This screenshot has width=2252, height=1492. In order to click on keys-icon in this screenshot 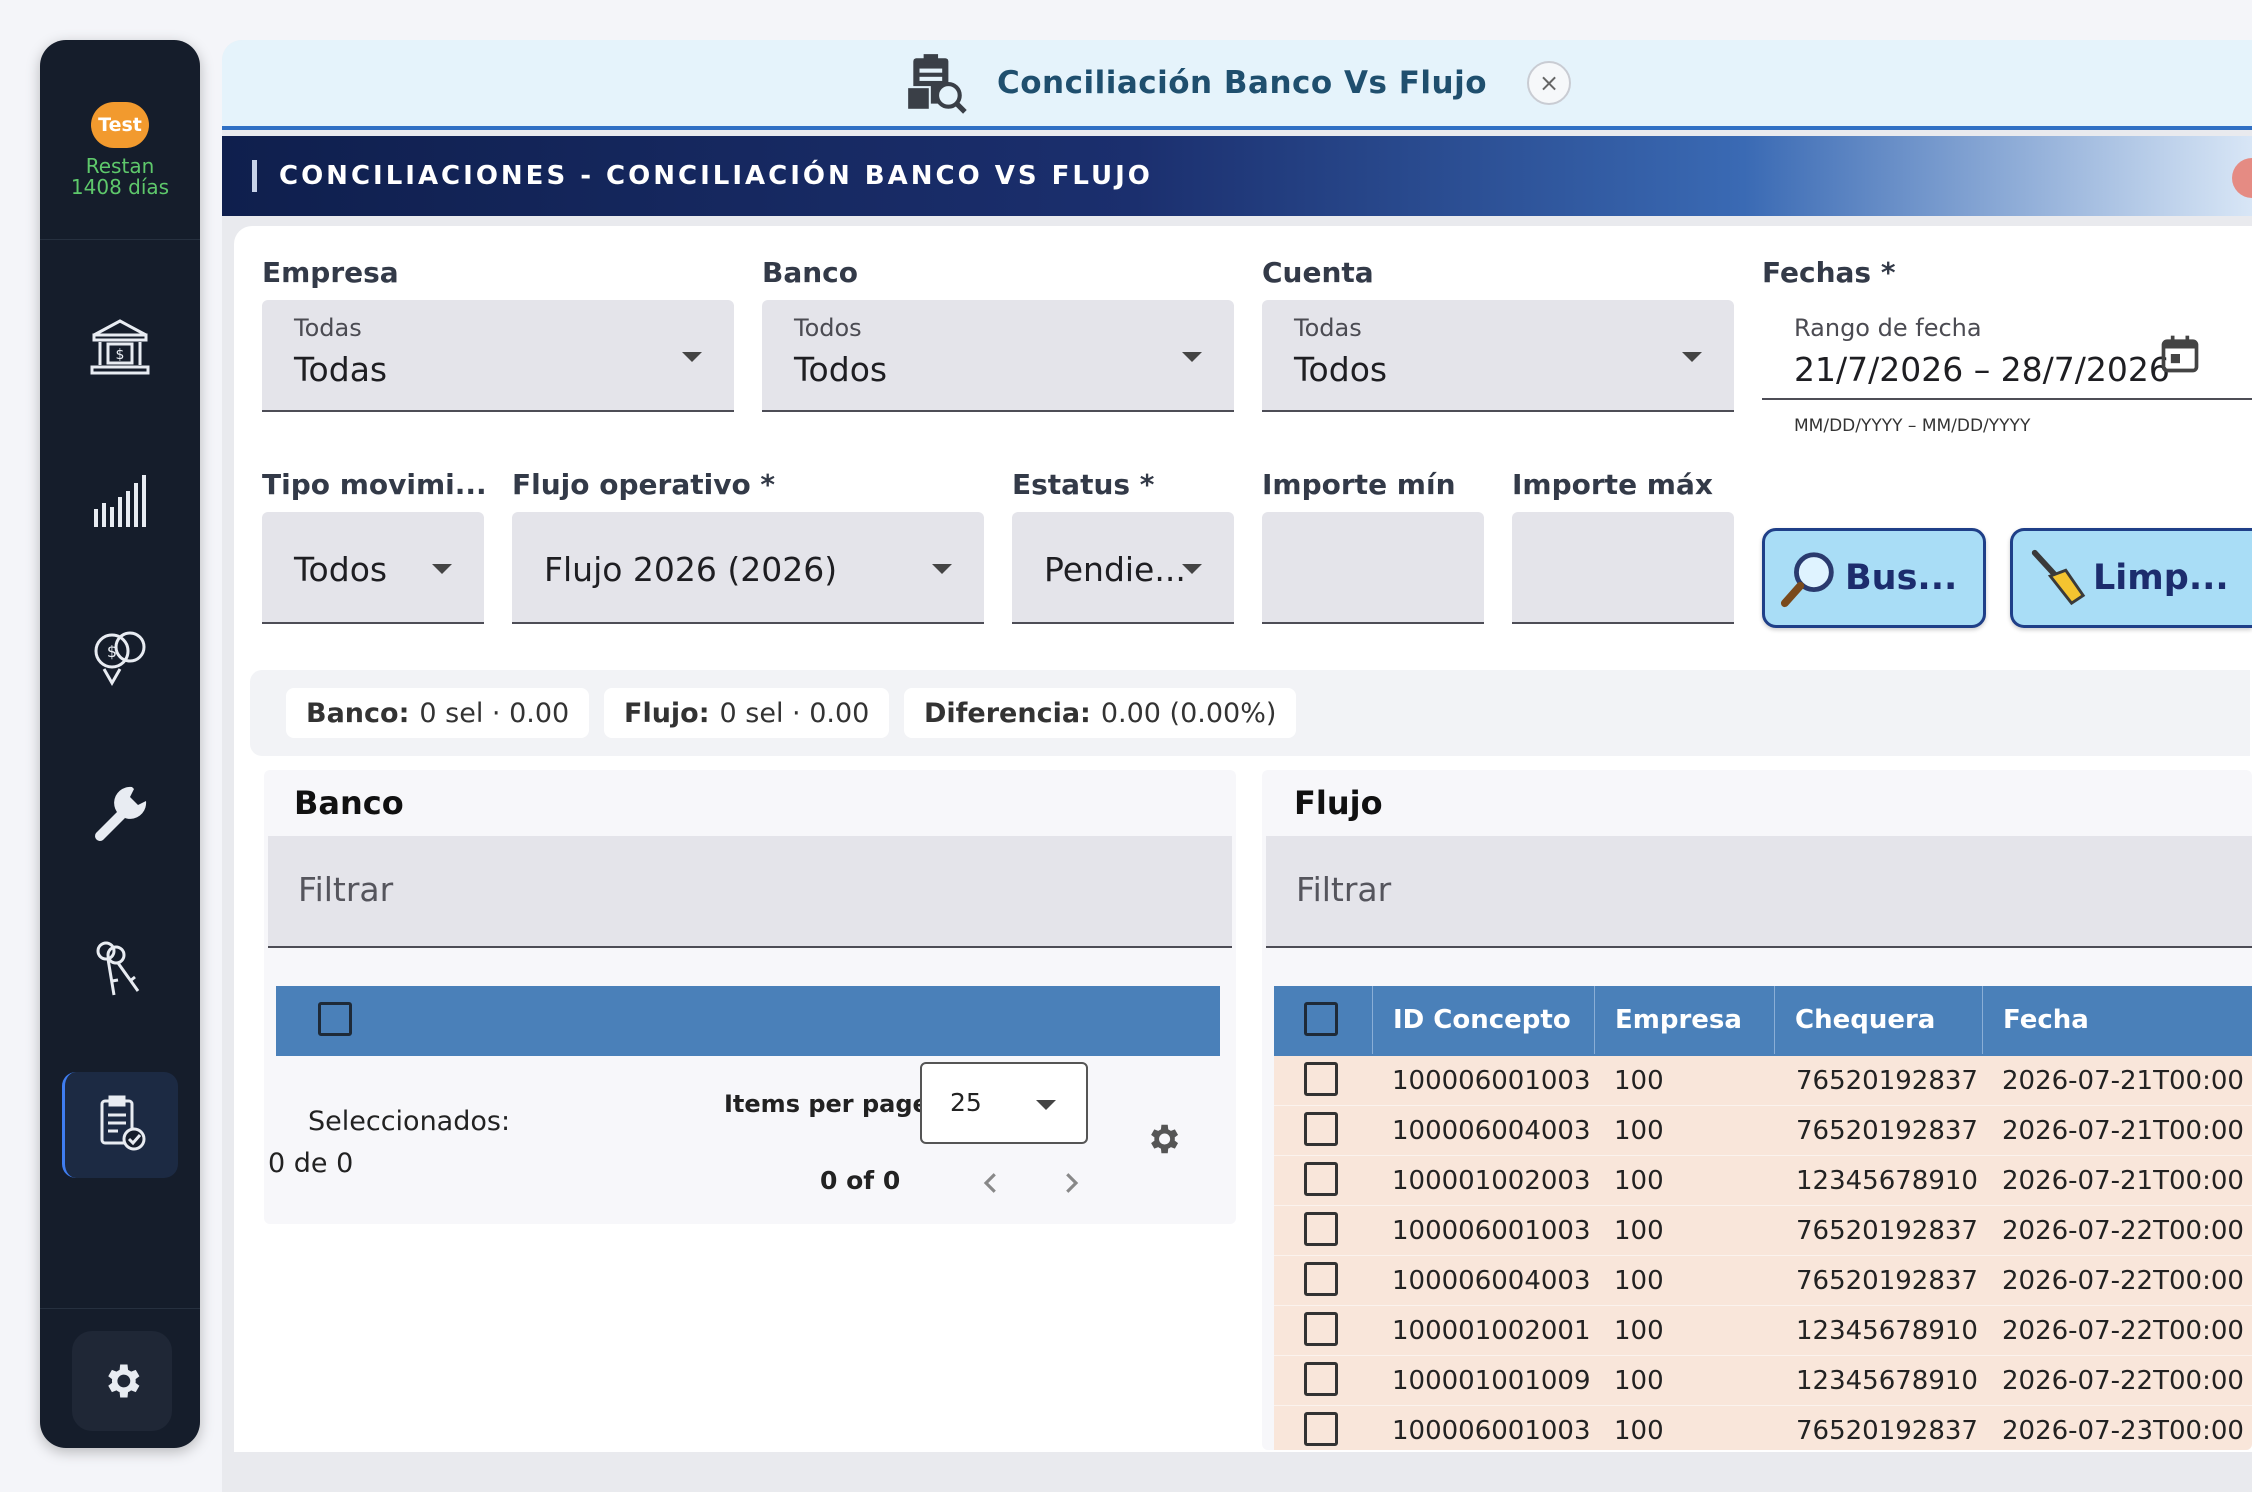, I will do `click(118, 968)`.